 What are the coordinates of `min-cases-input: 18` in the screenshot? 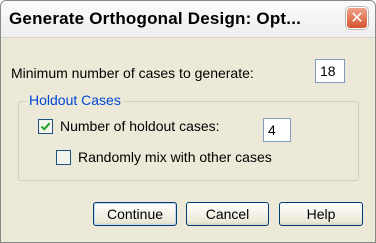 It's located at (330, 71).